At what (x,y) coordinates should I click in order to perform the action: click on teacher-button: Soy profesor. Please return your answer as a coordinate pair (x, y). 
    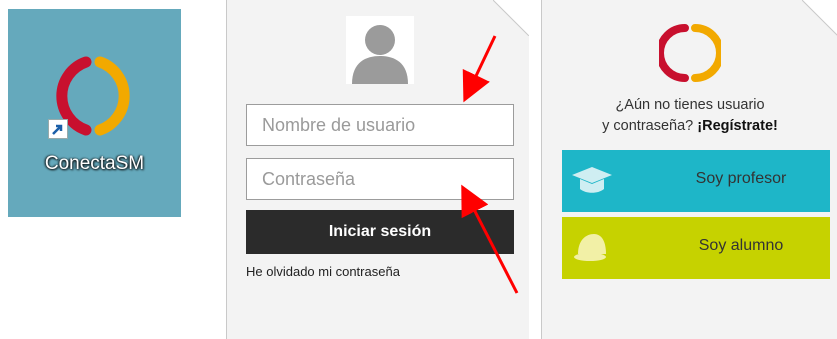
    Looking at the image, I should click on (696, 181).